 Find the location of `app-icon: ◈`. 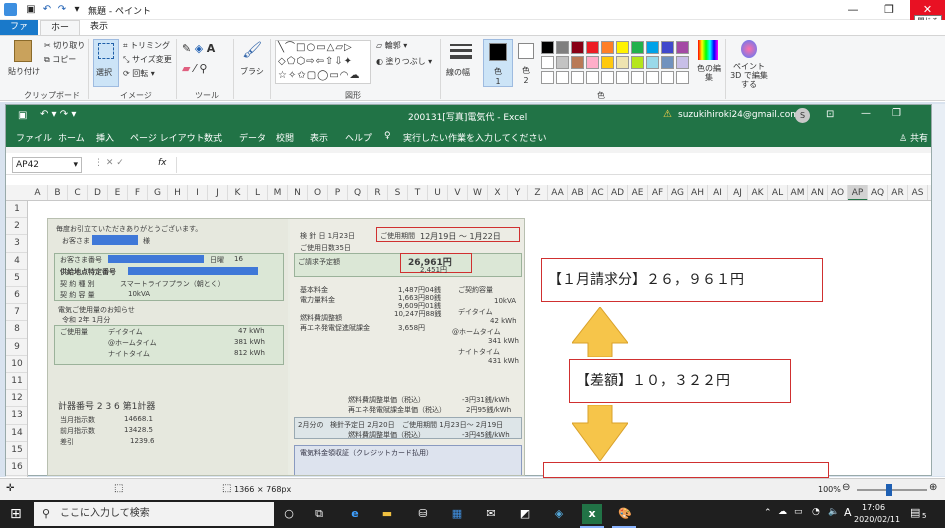

app-icon: ◈ is located at coordinates (559, 514).